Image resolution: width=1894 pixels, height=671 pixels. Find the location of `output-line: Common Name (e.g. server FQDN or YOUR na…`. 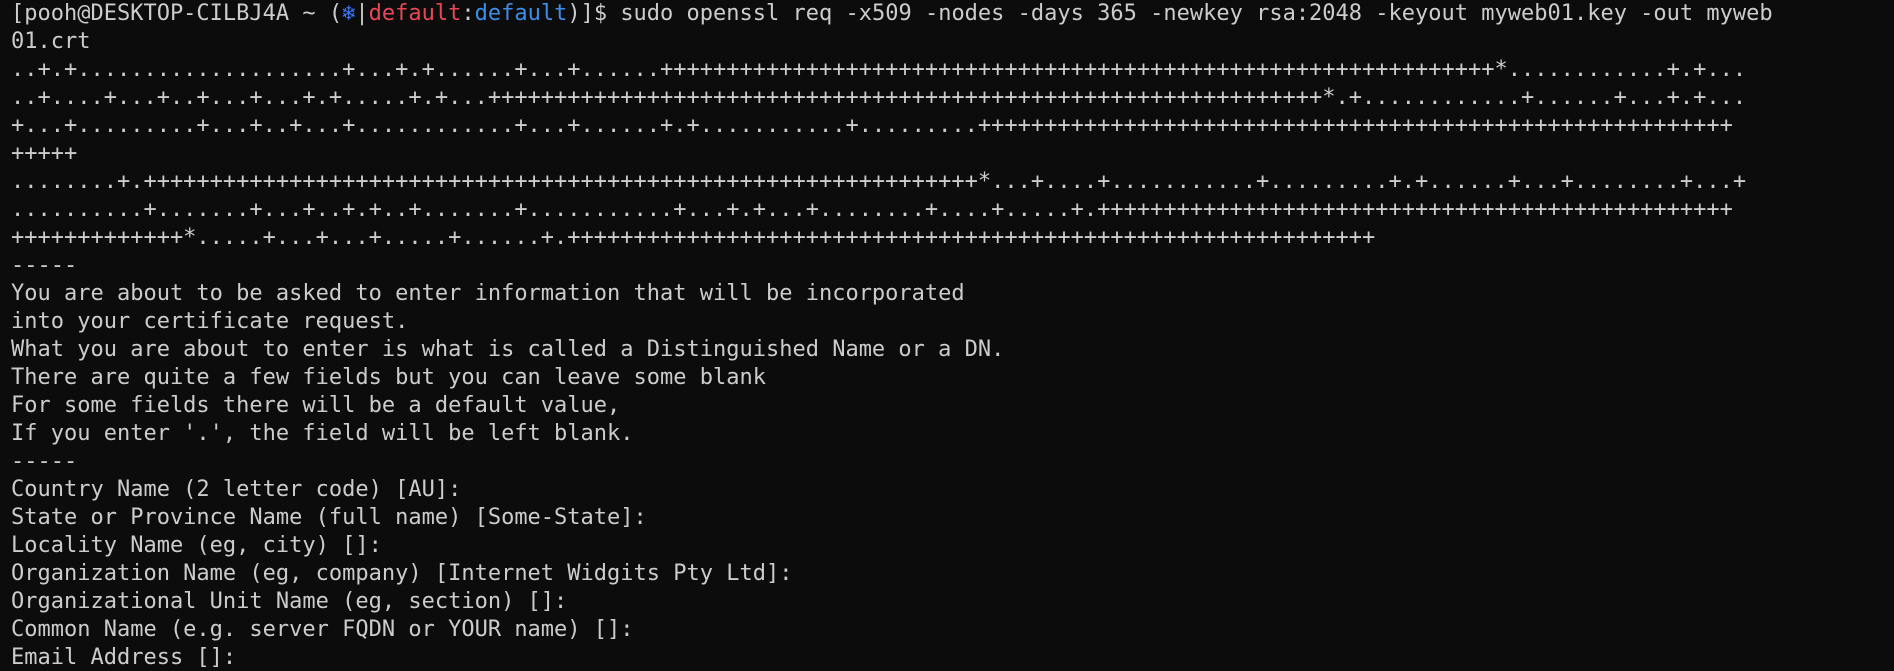

output-line: Common Name (e.g. server FQDN or YOUR na… is located at coordinates (322, 629).